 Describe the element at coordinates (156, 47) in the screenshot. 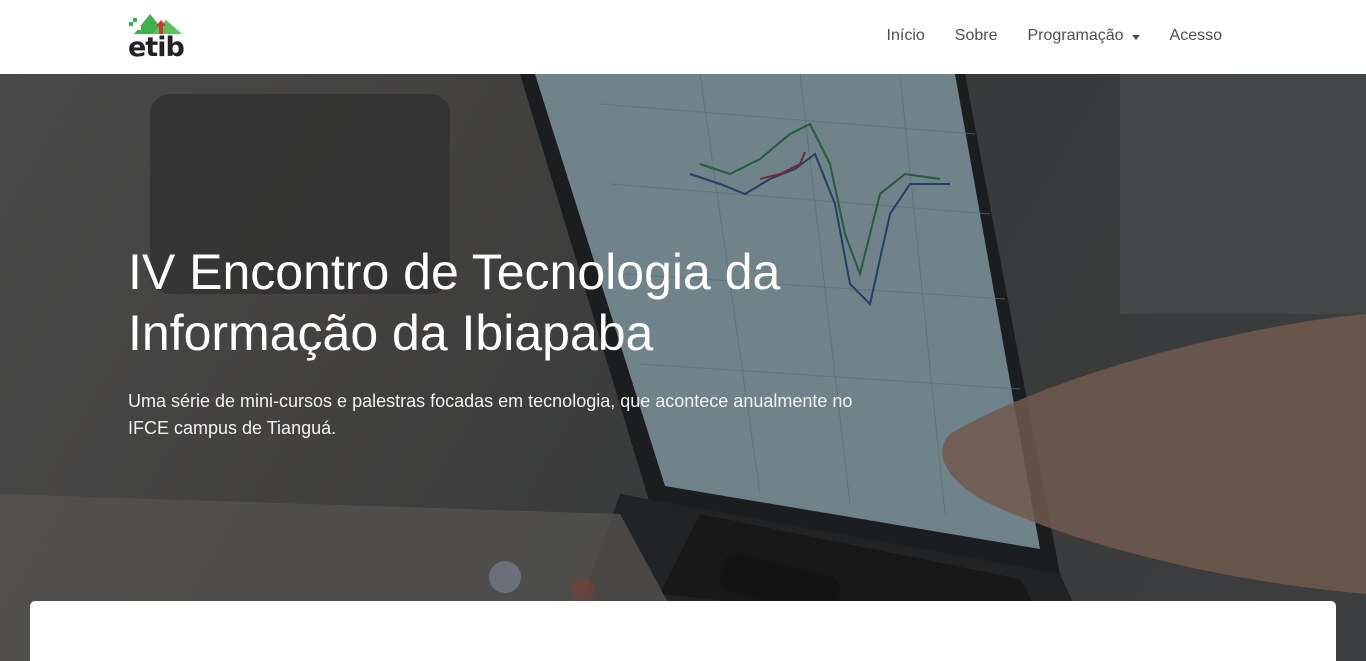

I see `brand-name: etib` at that location.